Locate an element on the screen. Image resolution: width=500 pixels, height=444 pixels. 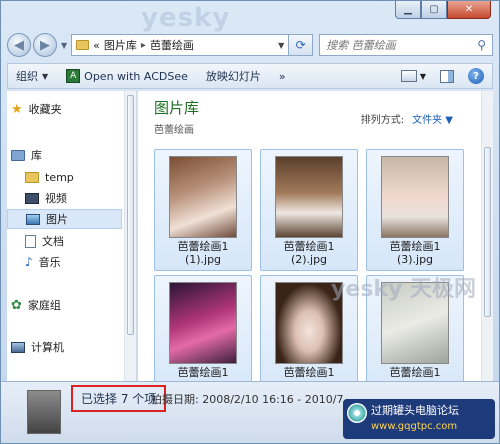
sidebar-item-label: temp is located at coordinates (59, 177).